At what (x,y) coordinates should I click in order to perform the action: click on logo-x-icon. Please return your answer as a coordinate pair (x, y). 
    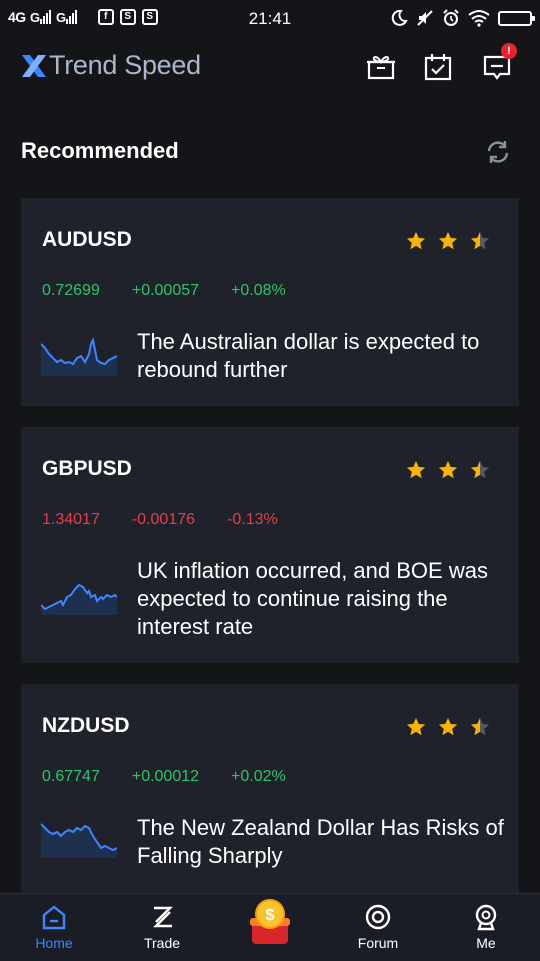
    Looking at the image, I should click on (34, 65).